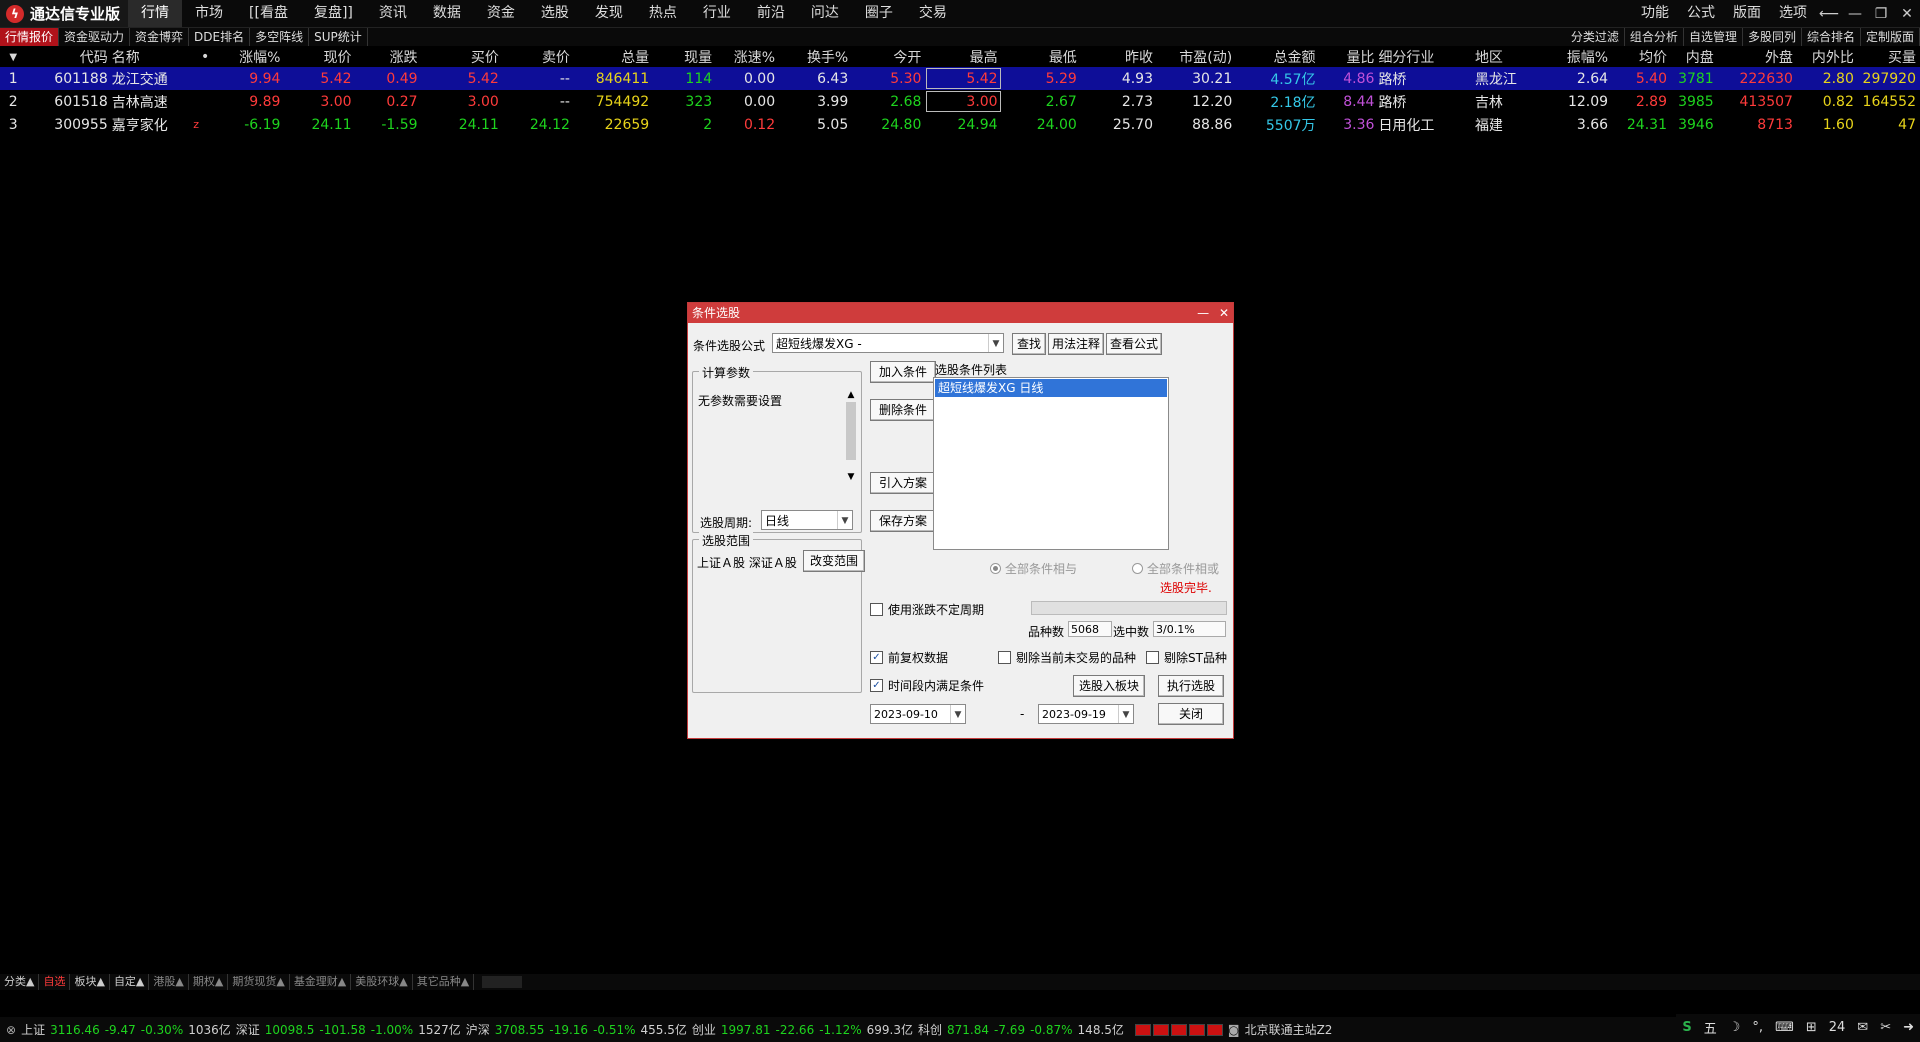  What do you see at coordinates (1757, 57) in the screenshot?
I see `column-header: 外盘` at bounding box center [1757, 57].